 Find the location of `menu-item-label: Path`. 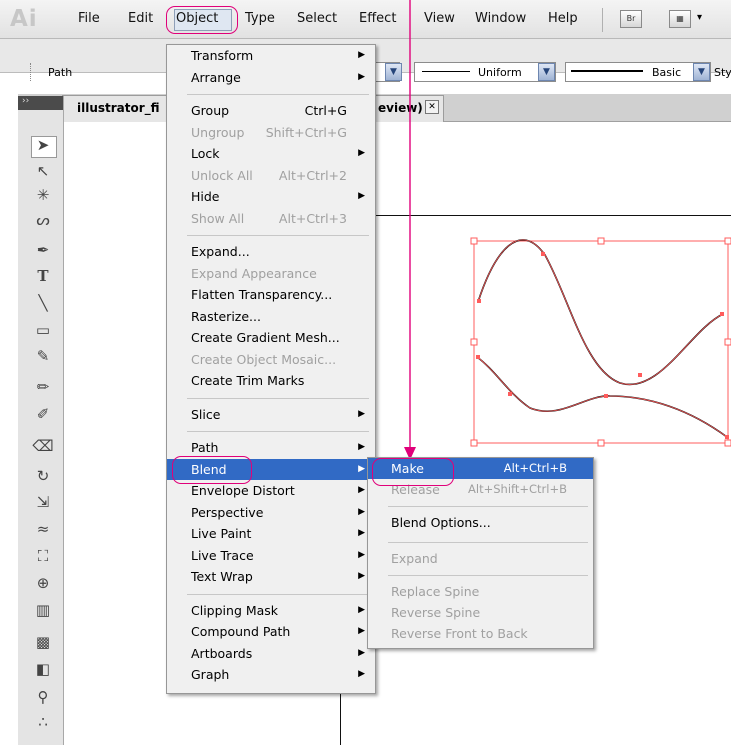

menu-item-label: Path is located at coordinates (205, 447).